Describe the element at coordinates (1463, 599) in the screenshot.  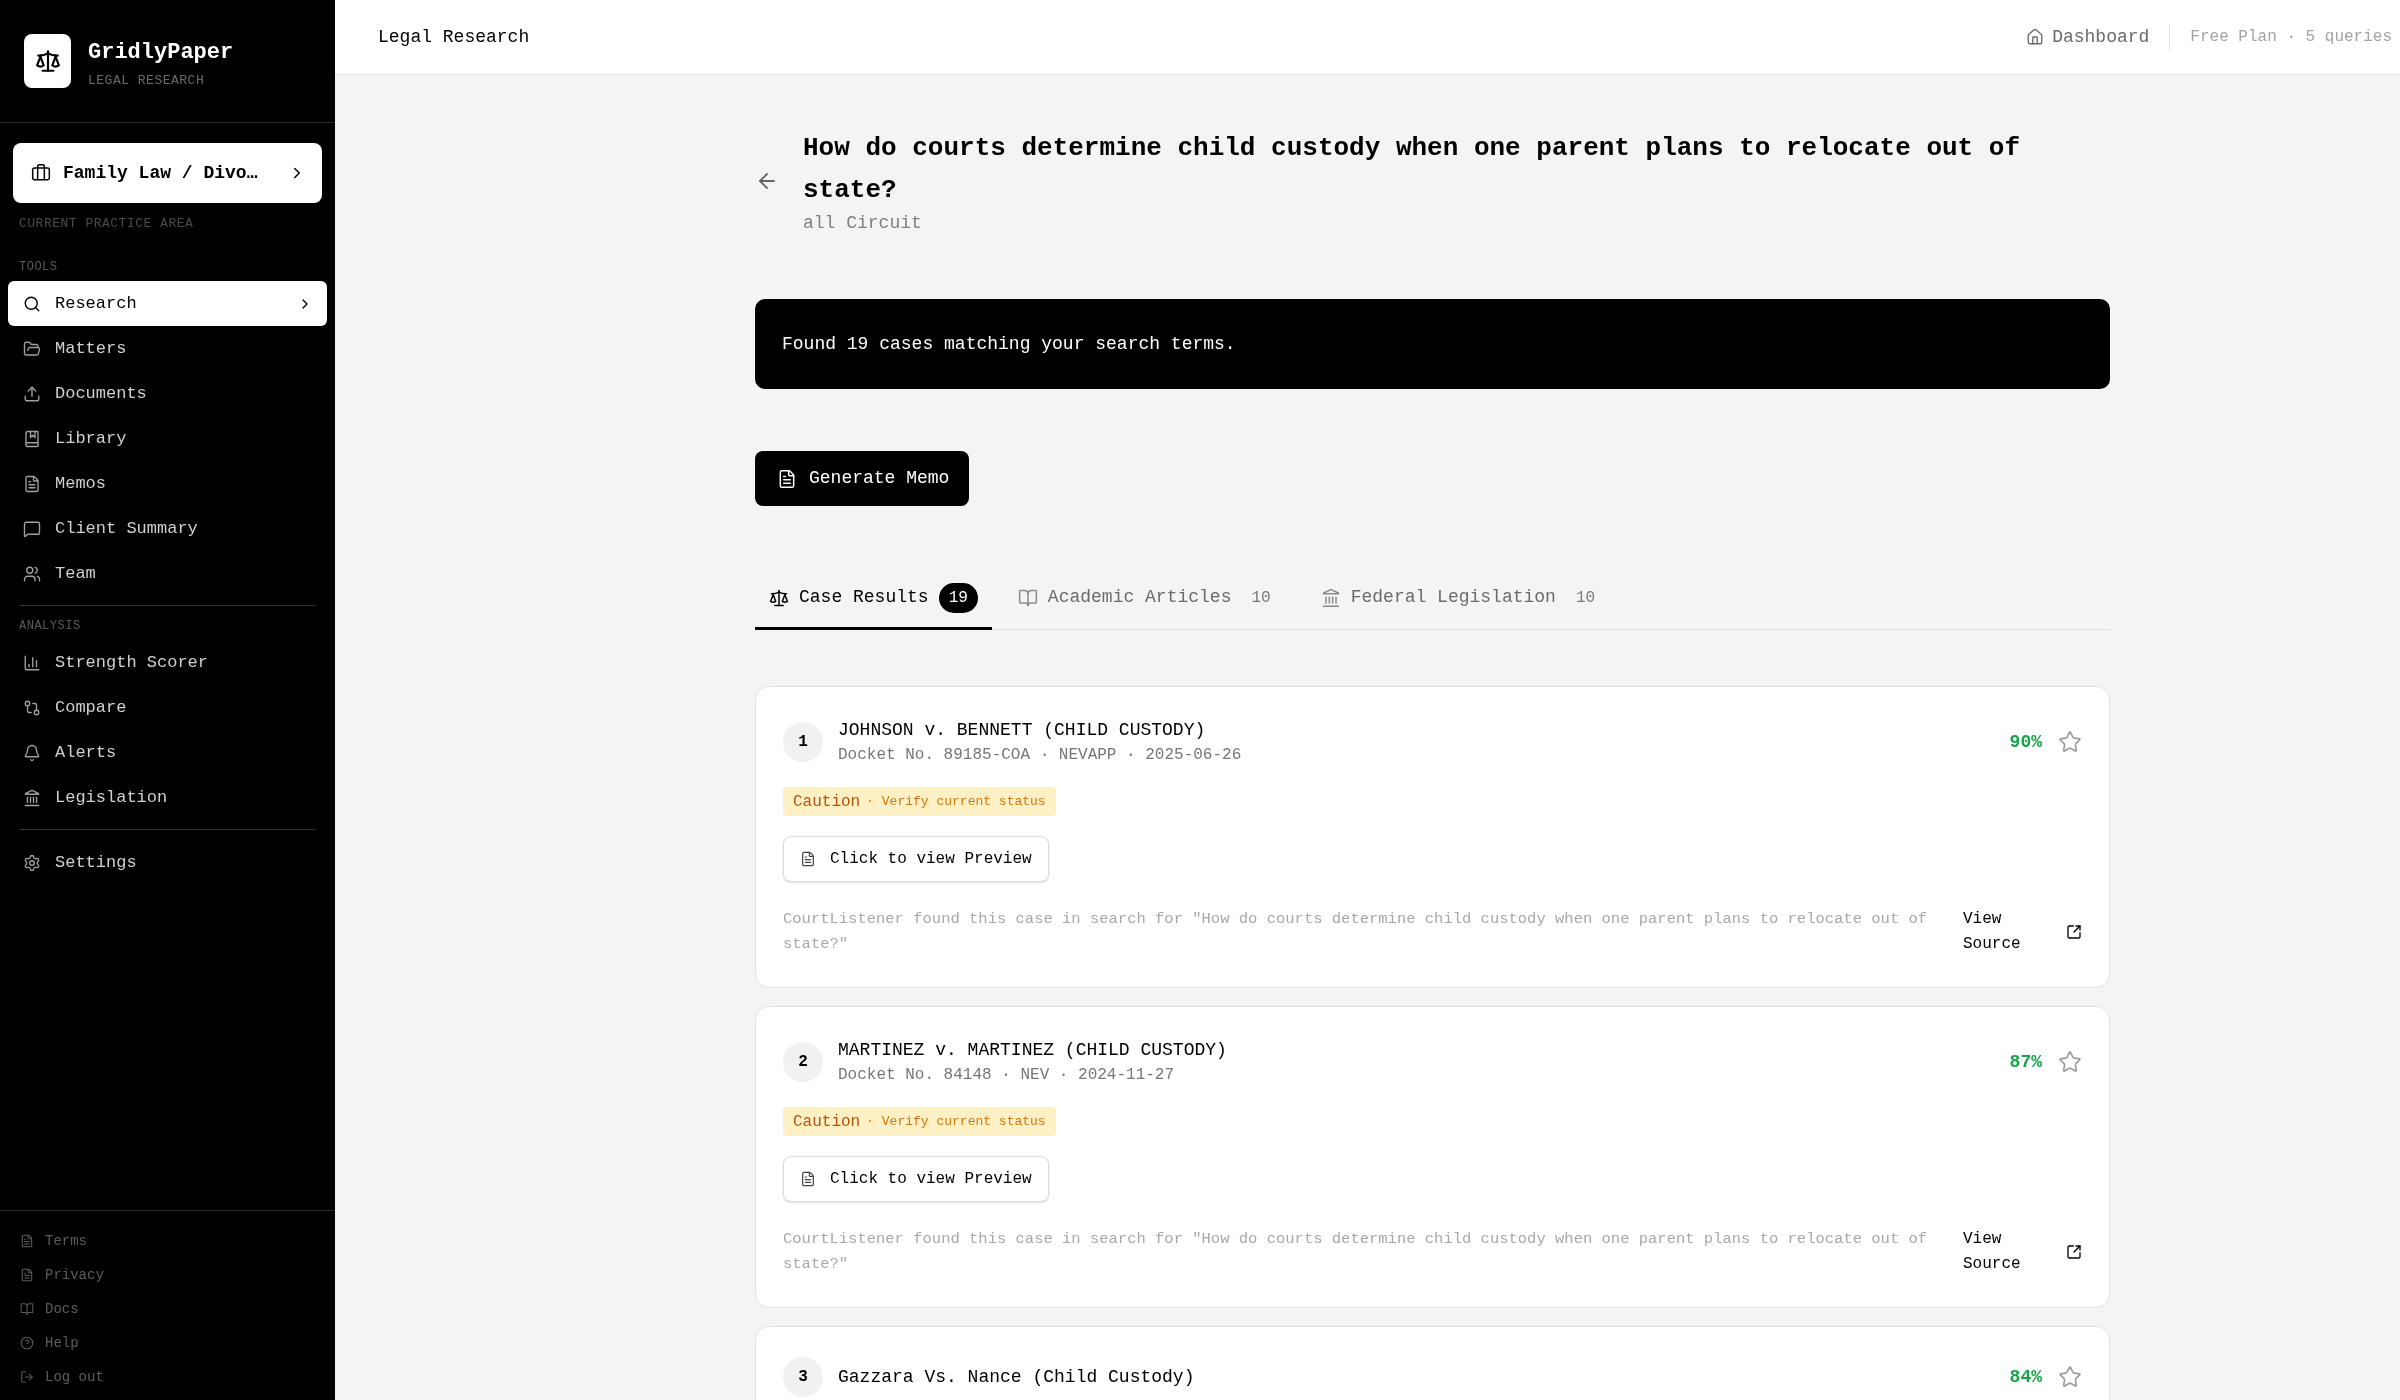
I see `tab: Federal Legislation 10` at that location.